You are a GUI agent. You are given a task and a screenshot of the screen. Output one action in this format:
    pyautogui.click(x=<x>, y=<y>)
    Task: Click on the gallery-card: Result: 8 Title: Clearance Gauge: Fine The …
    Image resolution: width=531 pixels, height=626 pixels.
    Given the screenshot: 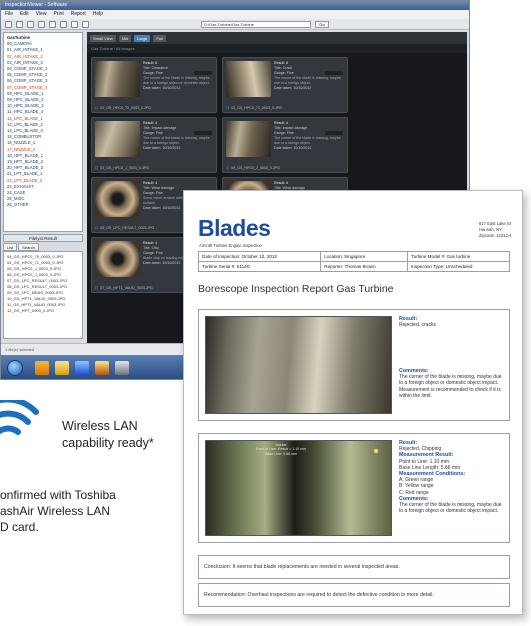 What is the action you would take?
    pyautogui.click(x=154, y=85)
    